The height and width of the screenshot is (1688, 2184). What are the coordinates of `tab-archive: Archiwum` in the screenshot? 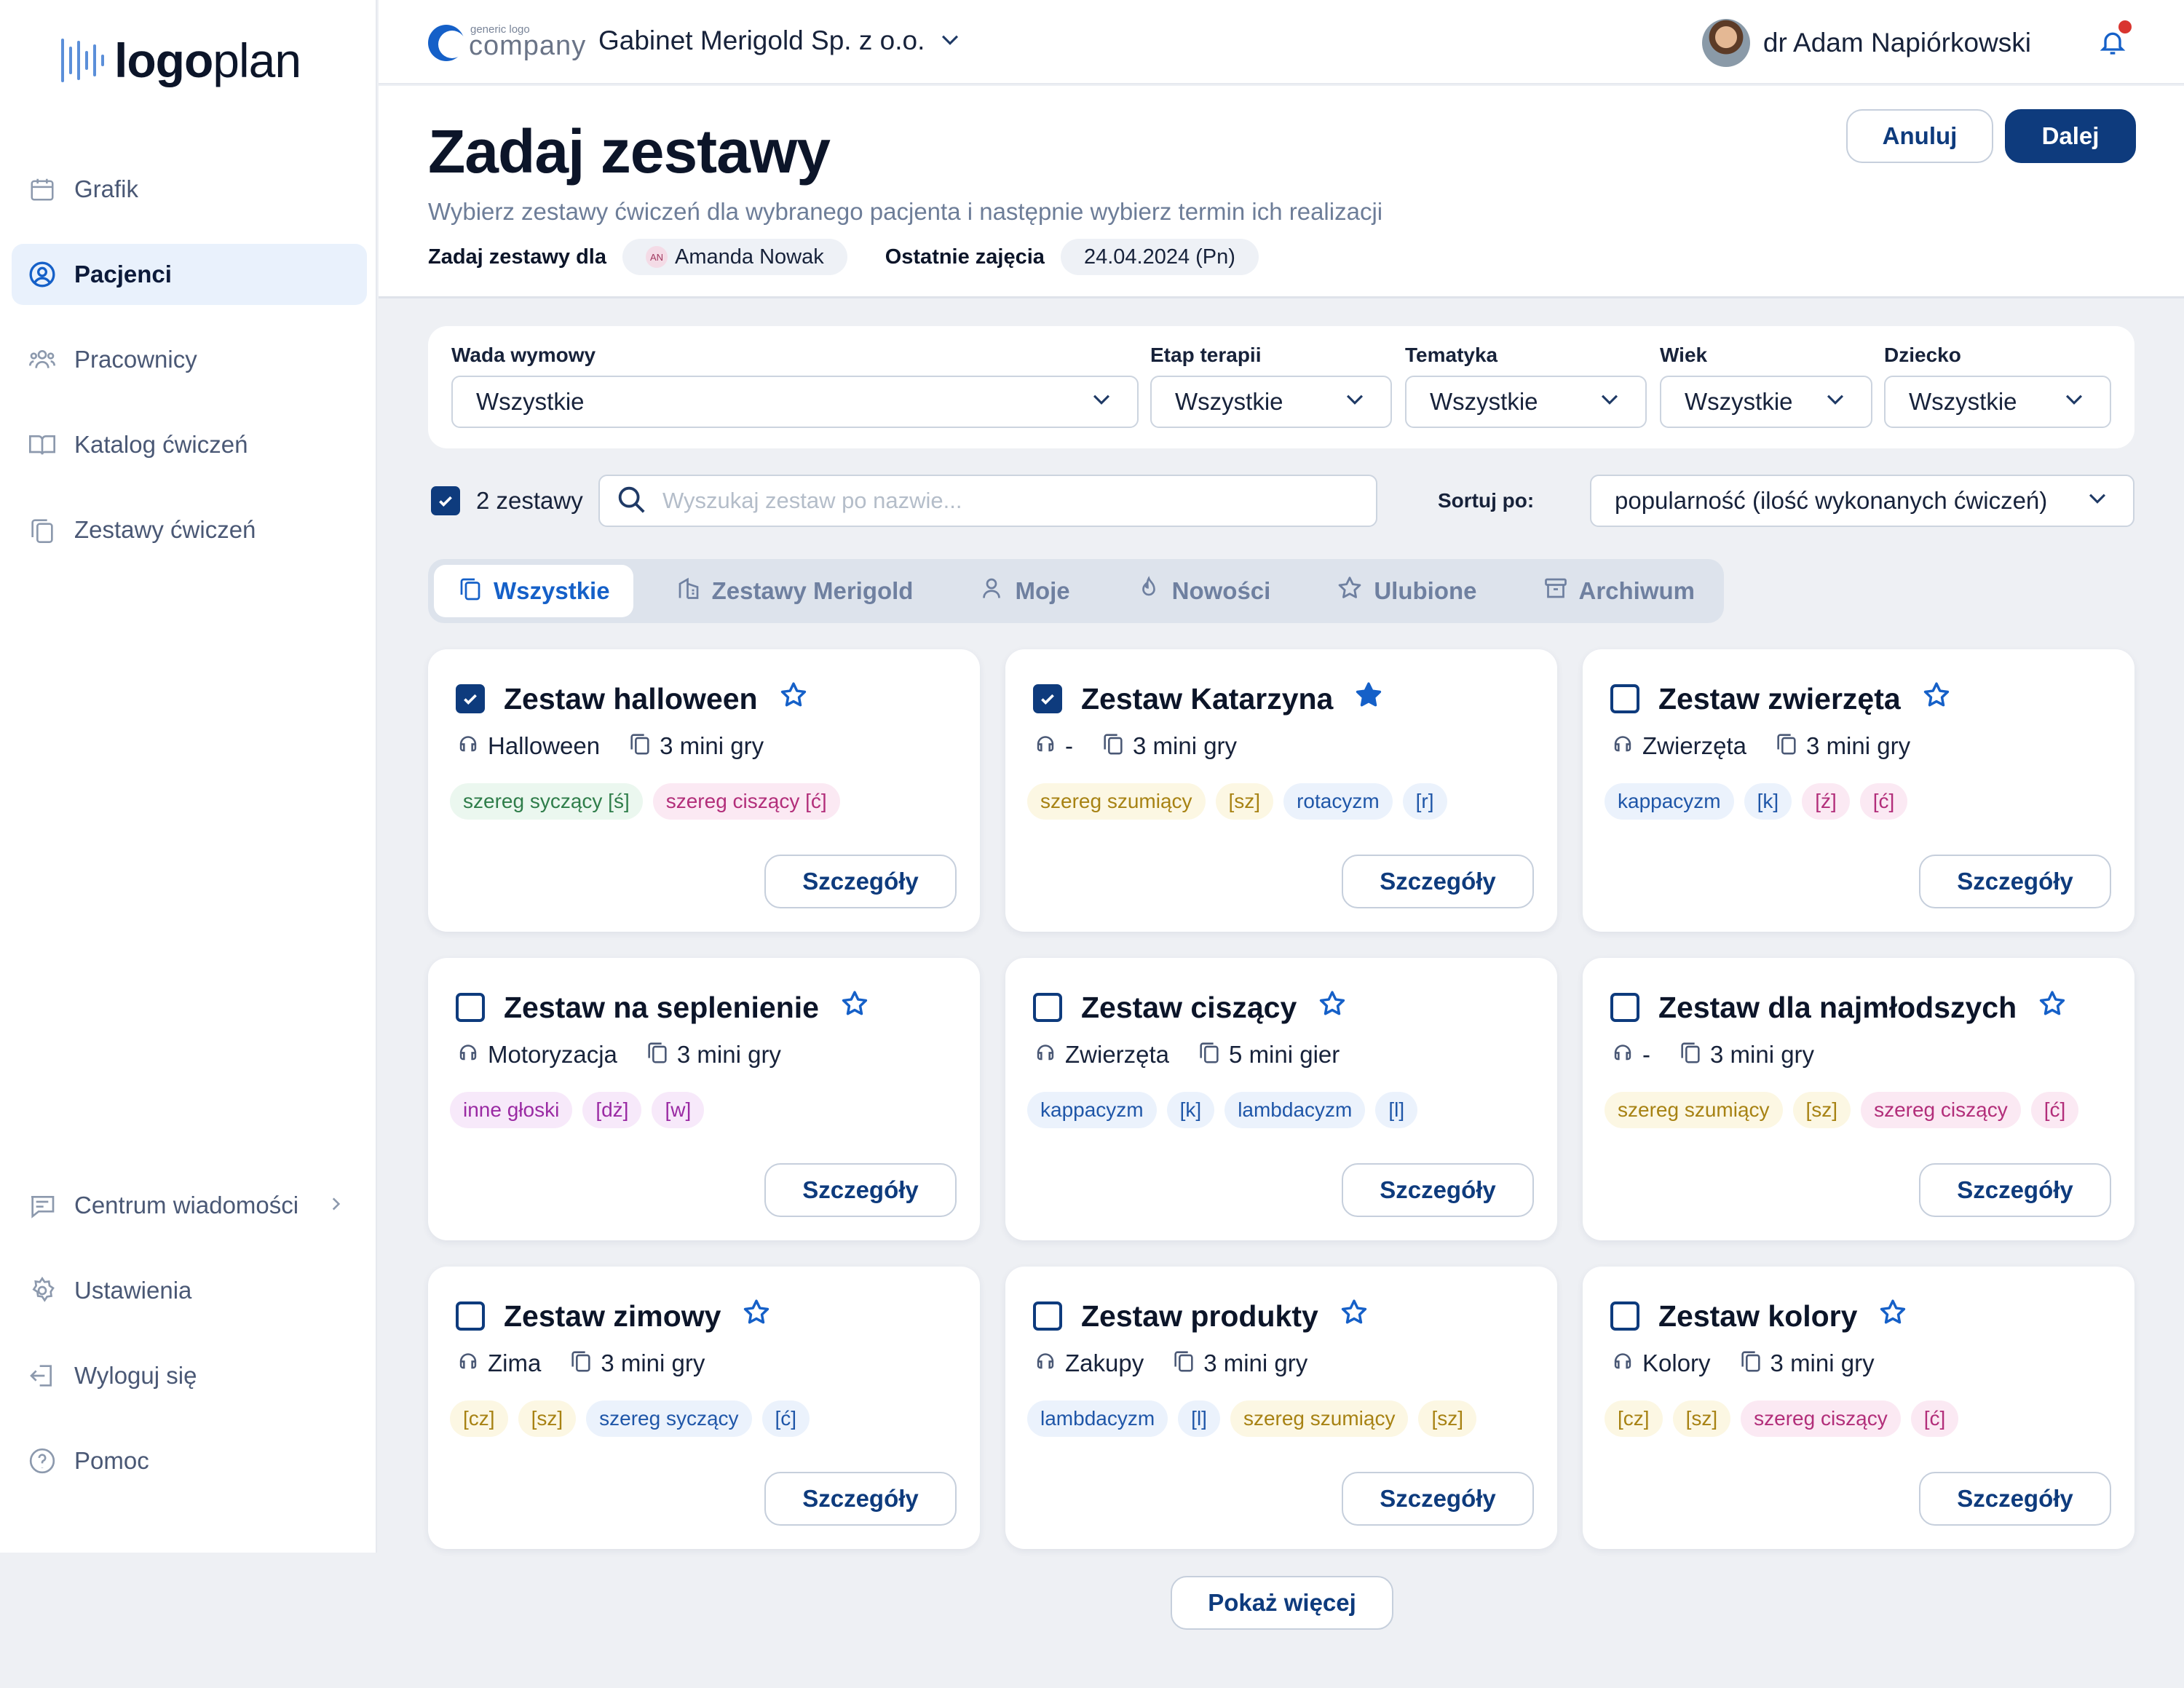 It's located at (1619, 591).